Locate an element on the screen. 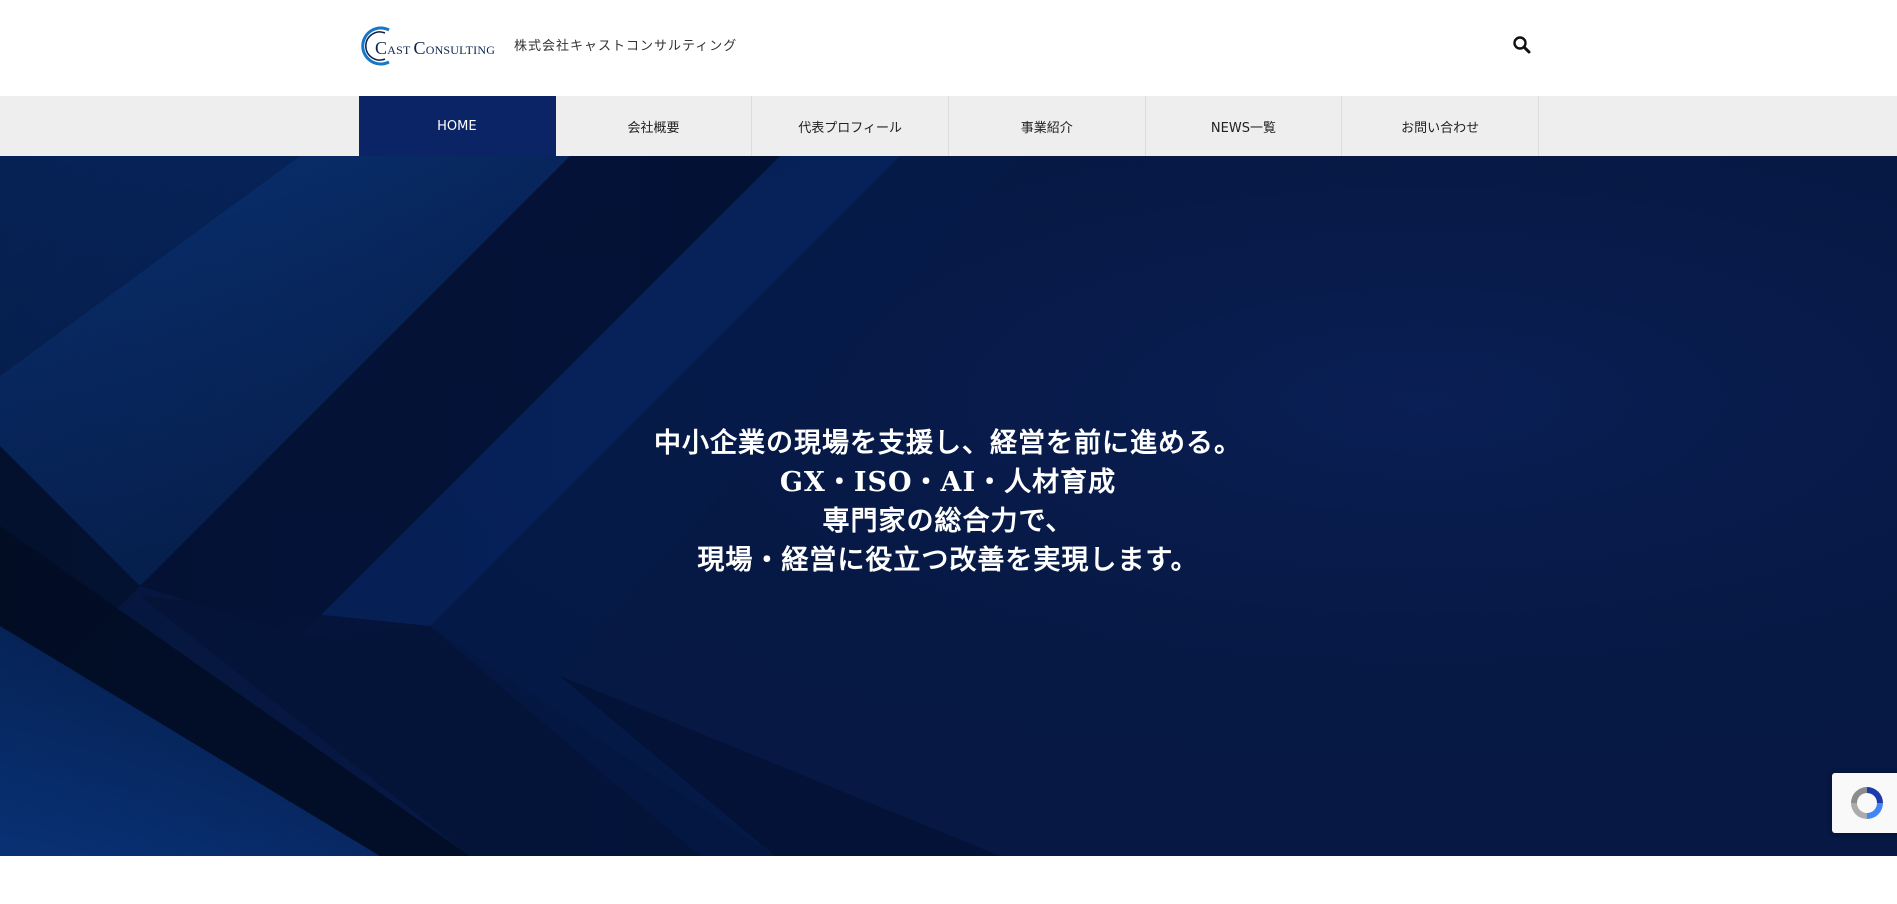  company-name: 株式会社キャストコンサルティング is located at coordinates (626, 46).